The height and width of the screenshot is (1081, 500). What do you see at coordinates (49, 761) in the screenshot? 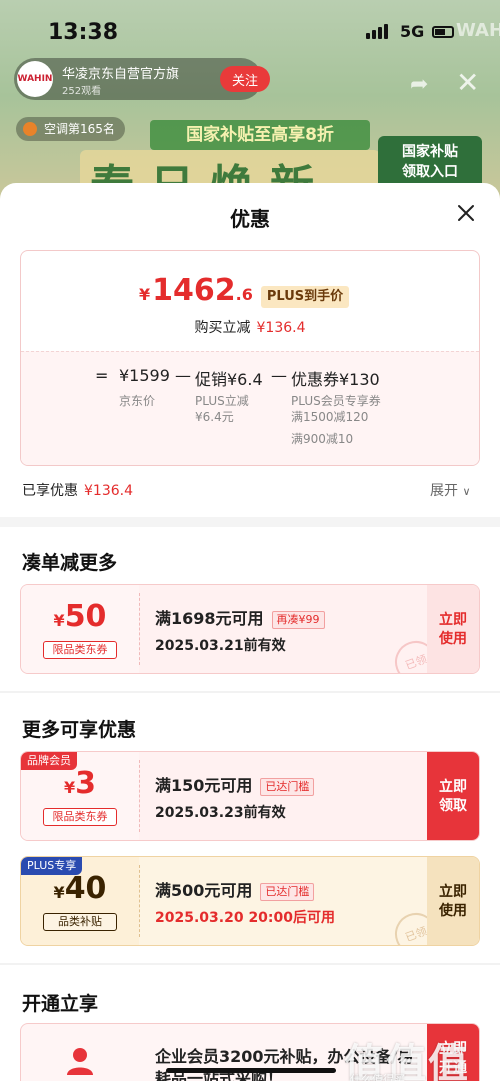
I see `brand-member-tag: 品牌会员` at bounding box center [49, 761].